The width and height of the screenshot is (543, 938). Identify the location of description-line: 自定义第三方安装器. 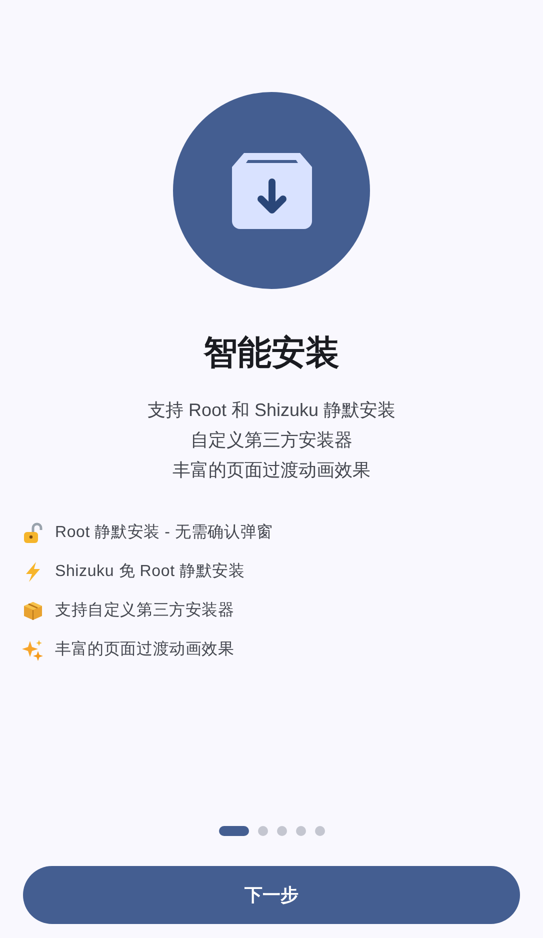
(271, 440).